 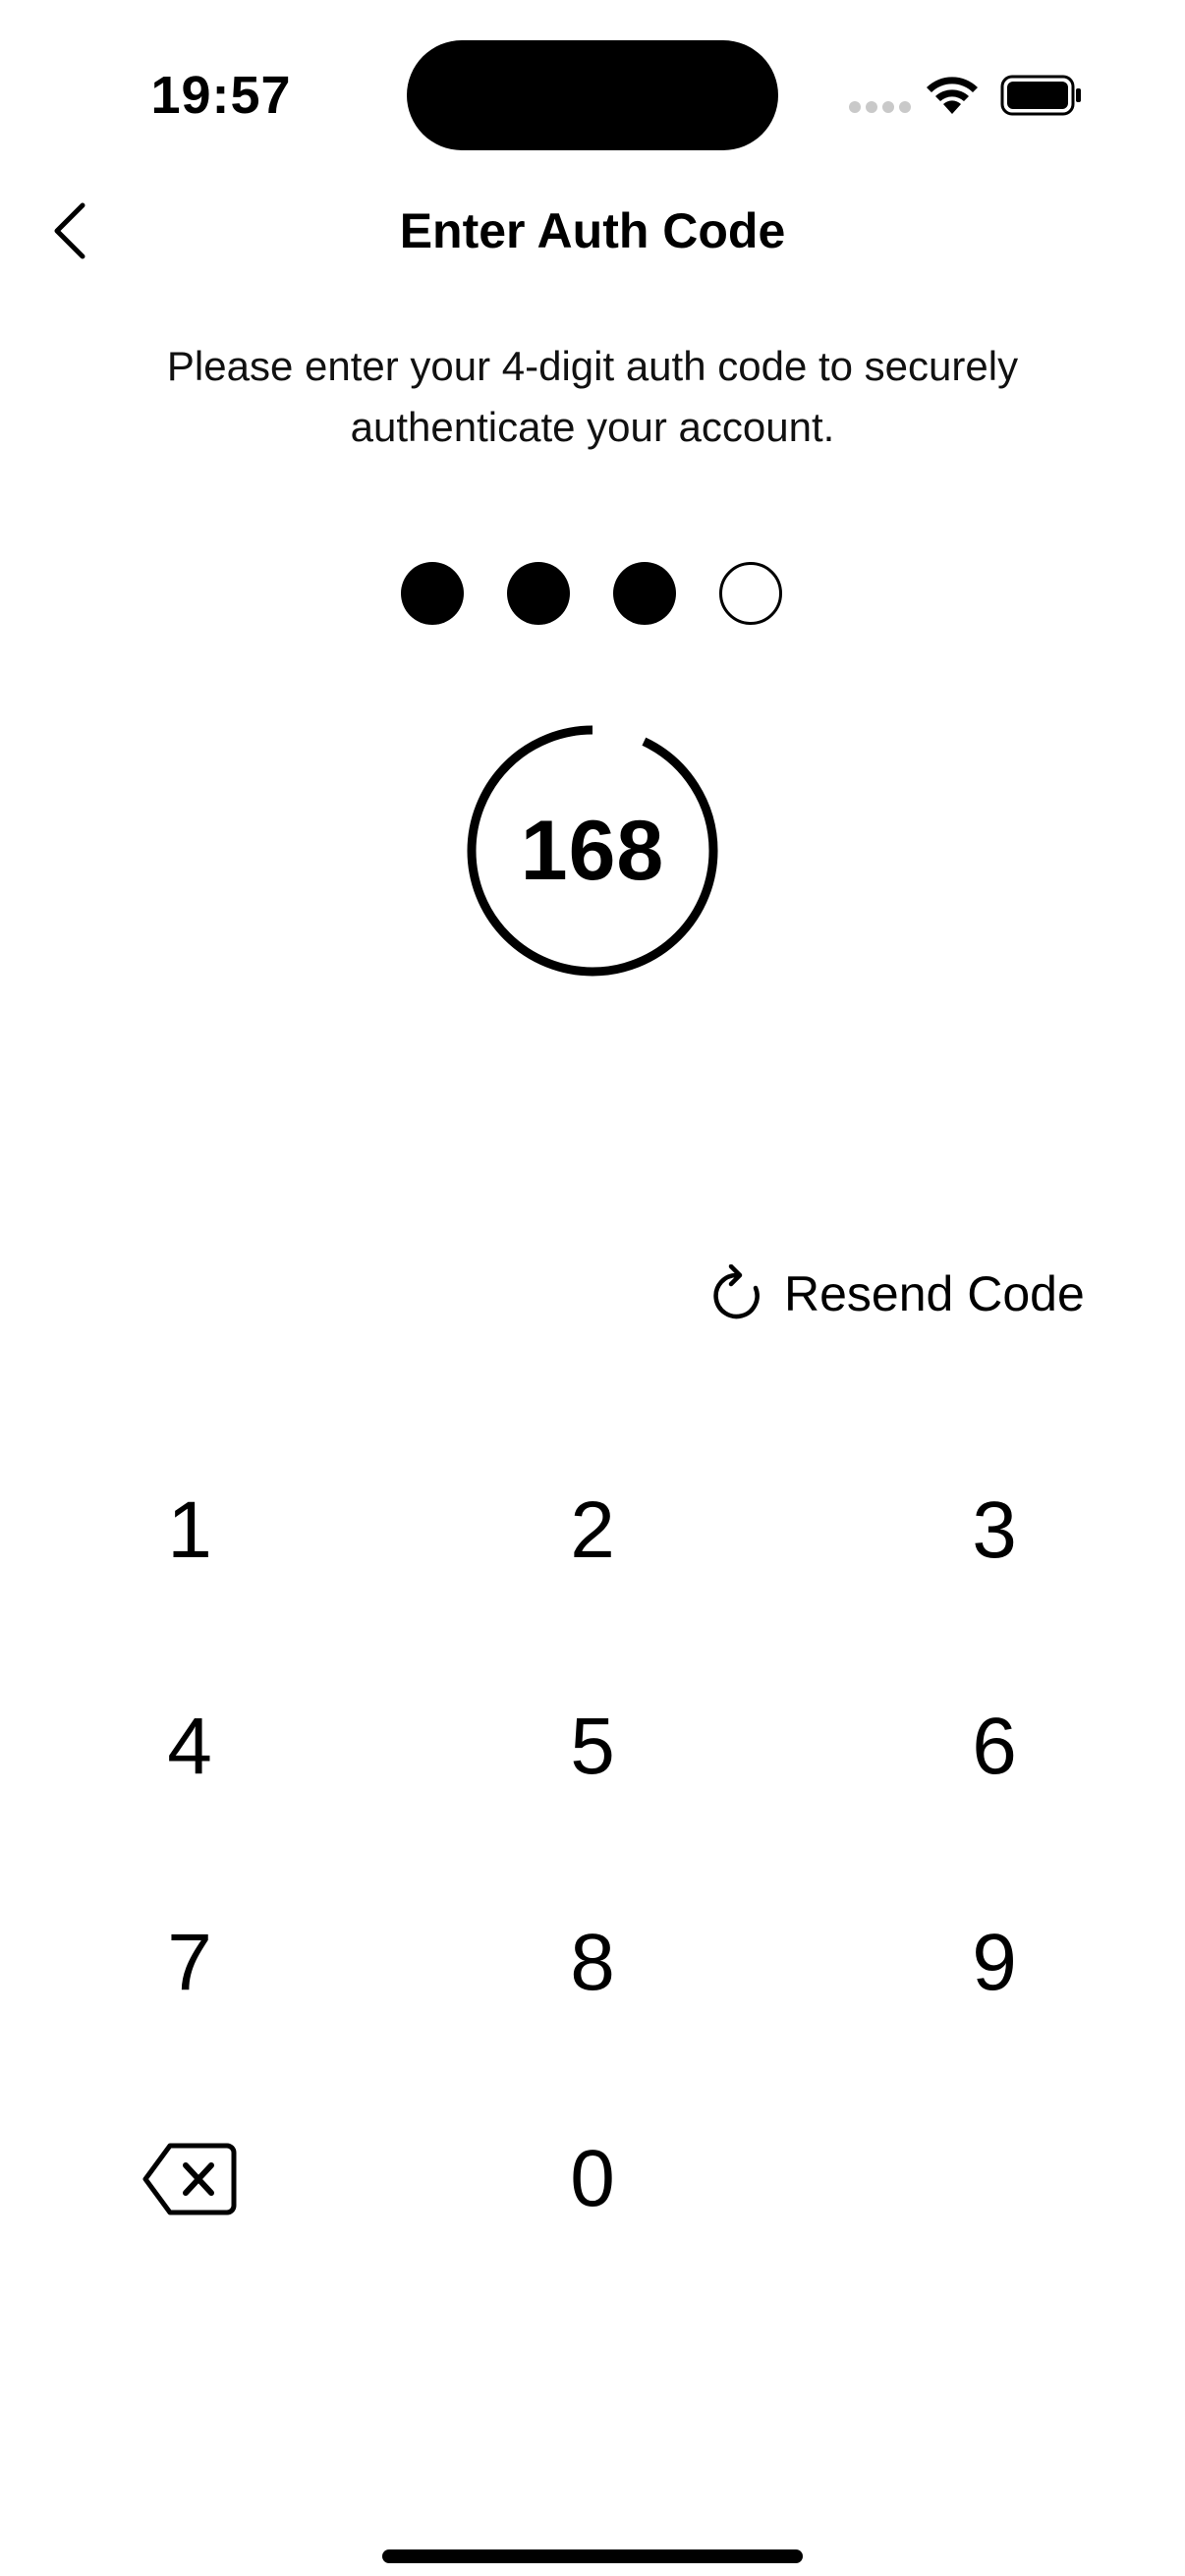 I want to click on delete-button, so click(x=190, y=2179).